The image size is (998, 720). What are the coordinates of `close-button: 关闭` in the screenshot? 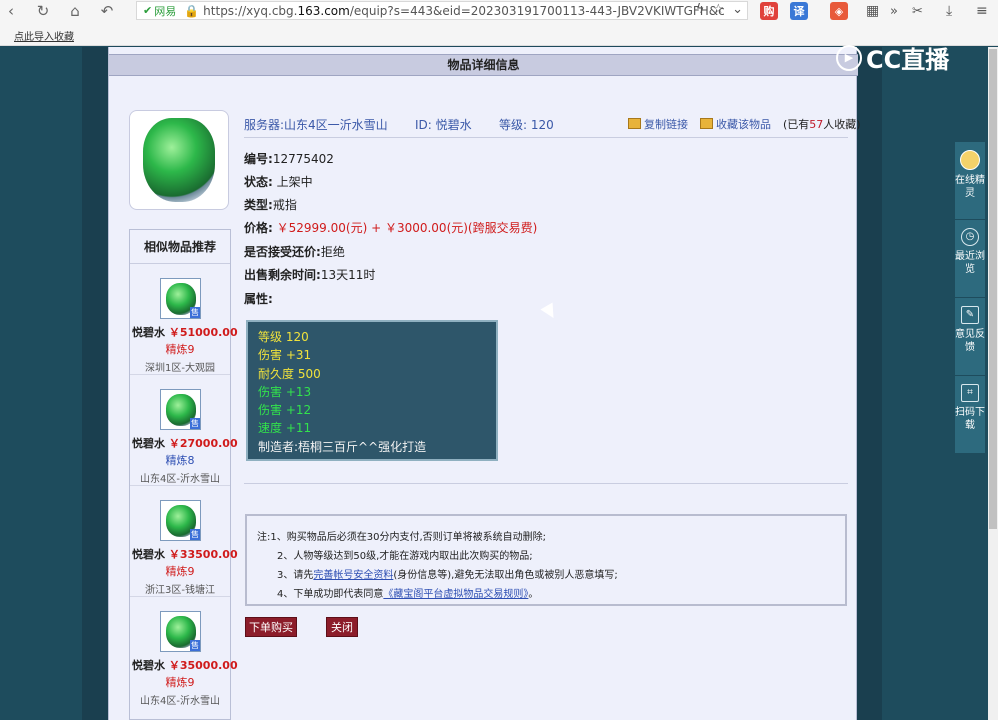 It's located at (342, 627).